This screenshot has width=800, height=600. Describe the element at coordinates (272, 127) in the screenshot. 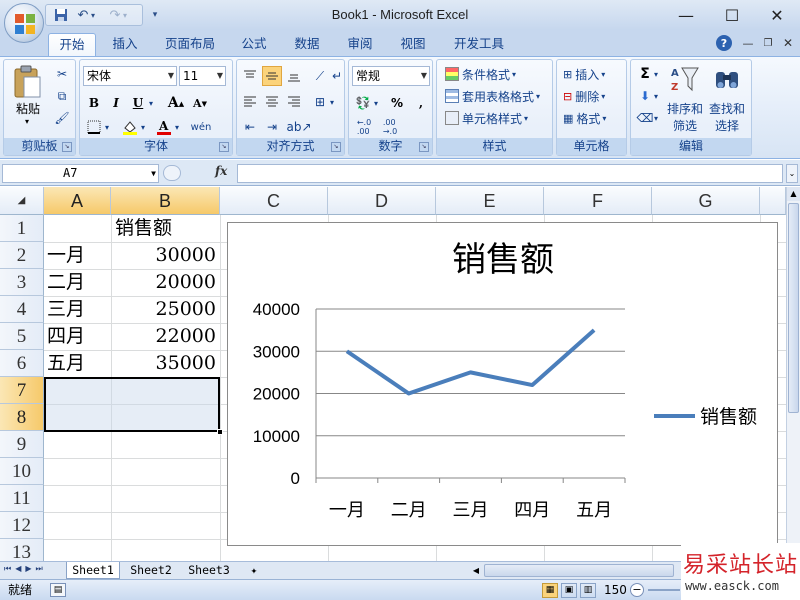

I see `increase-indent-icon: ⇥` at that location.